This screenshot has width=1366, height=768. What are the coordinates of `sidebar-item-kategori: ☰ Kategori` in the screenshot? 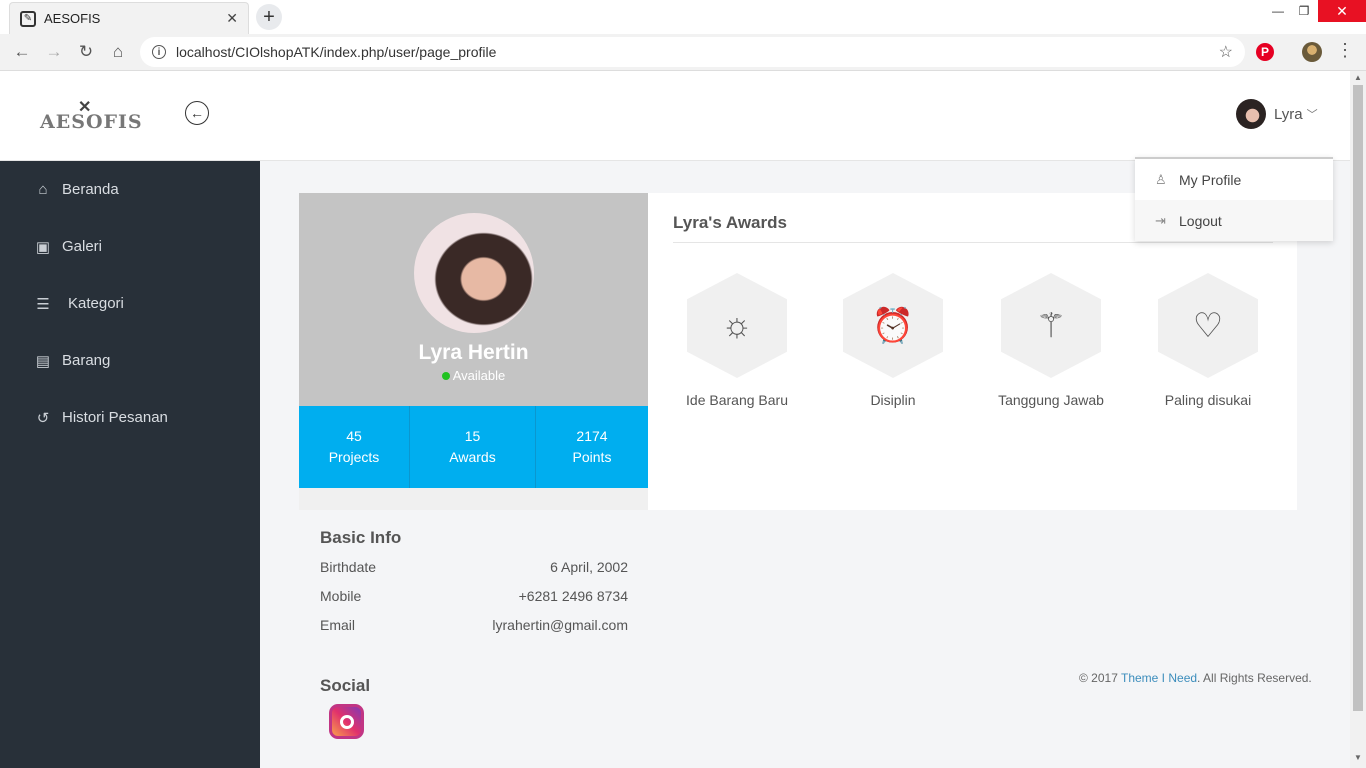 It's located at (130, 303).